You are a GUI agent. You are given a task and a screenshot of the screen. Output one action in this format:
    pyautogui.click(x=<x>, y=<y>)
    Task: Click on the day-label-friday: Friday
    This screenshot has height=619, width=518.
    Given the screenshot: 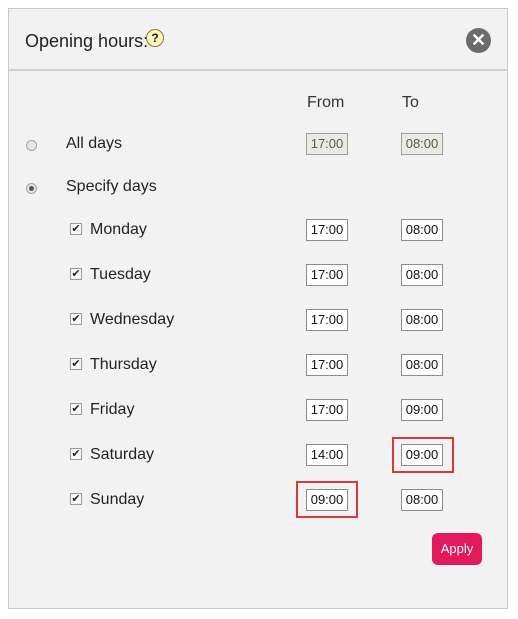 What is the action you would take?
    pyautogui.click(x=112, y=409)
    